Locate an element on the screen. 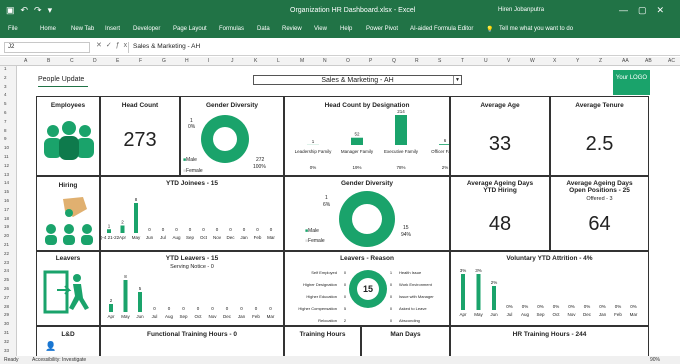 The width and height of the screenshot is (680, 364). zoom-level: 90% is located at coordinates (655, 360).